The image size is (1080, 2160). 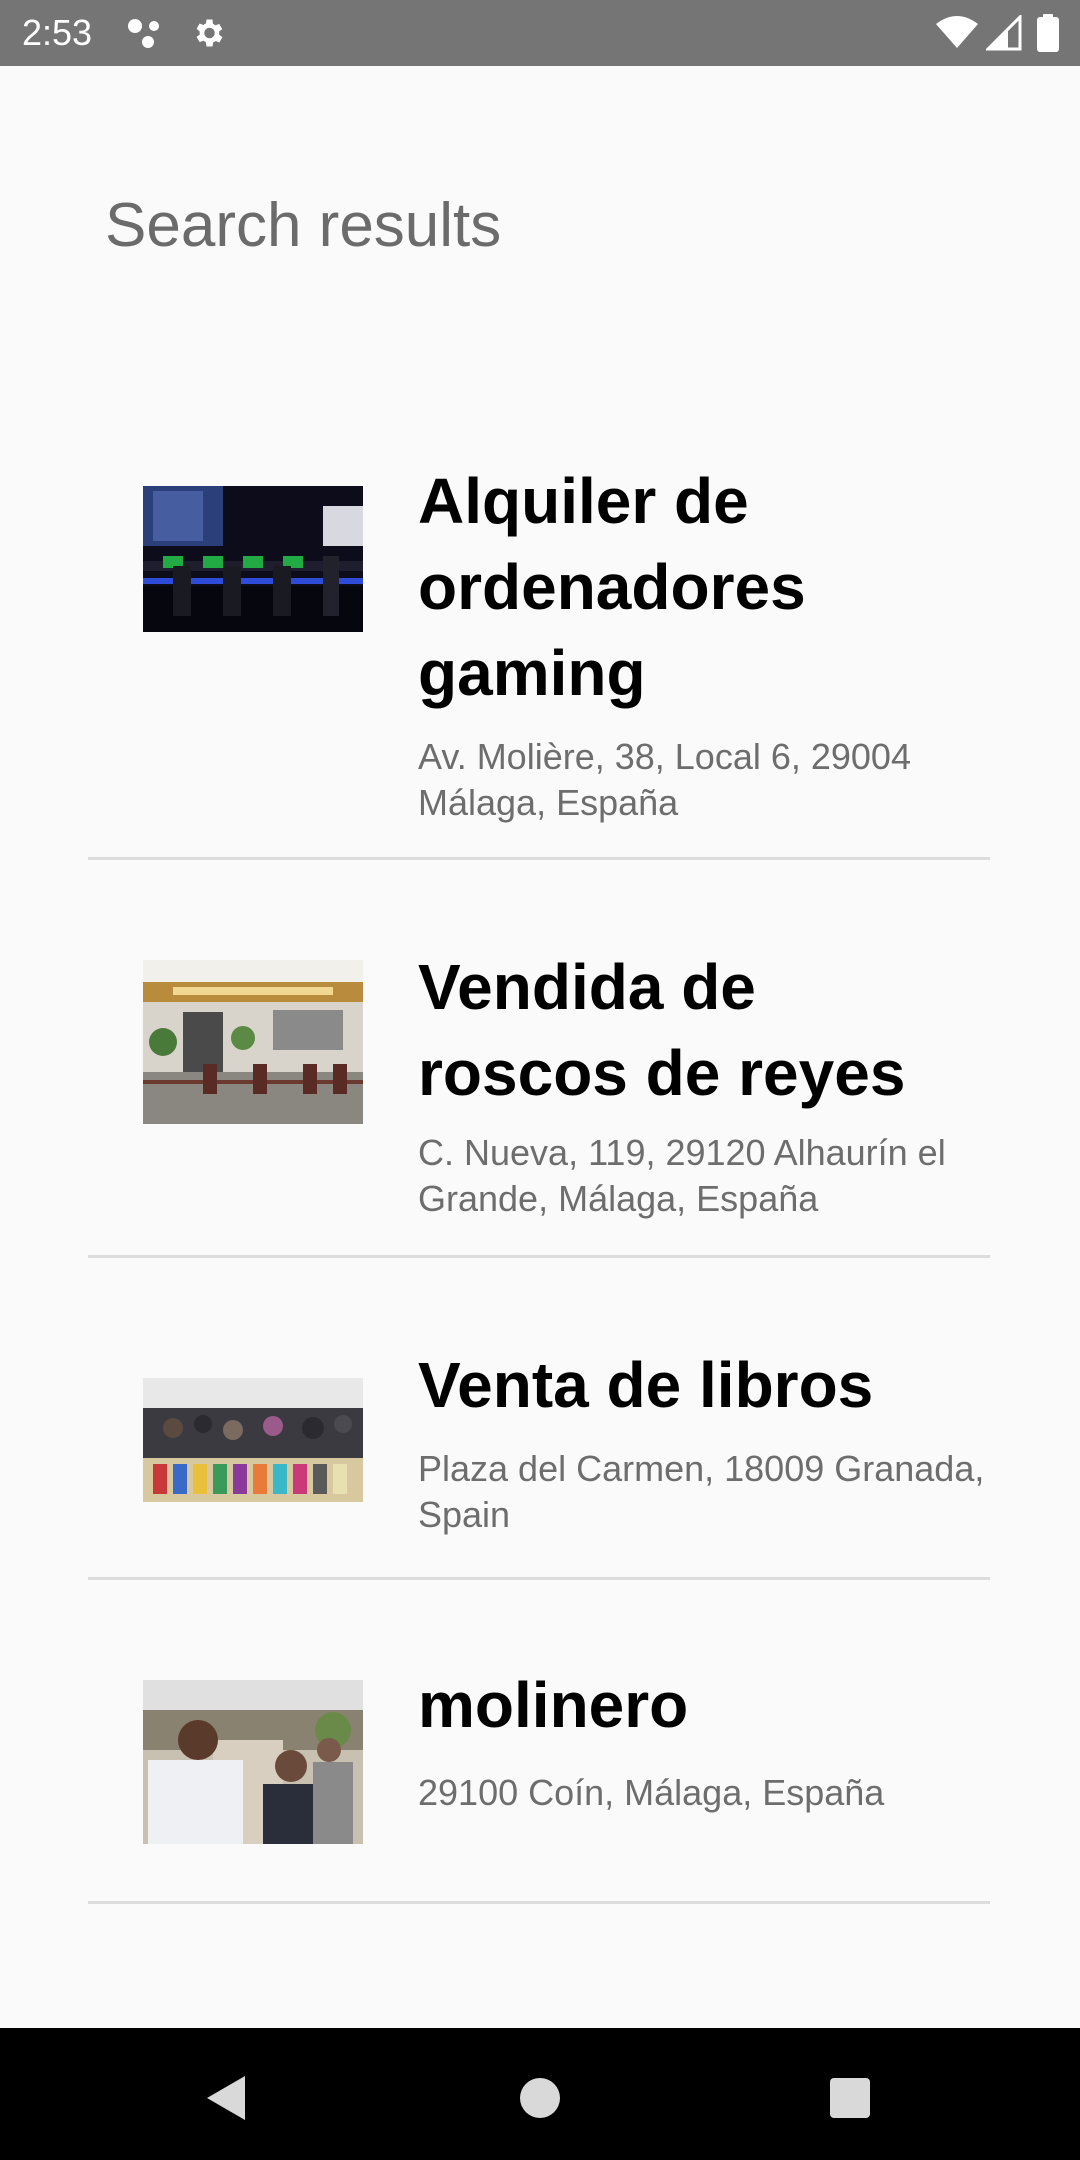 I want to click on recents-icon, so click(x=850, y=2098).